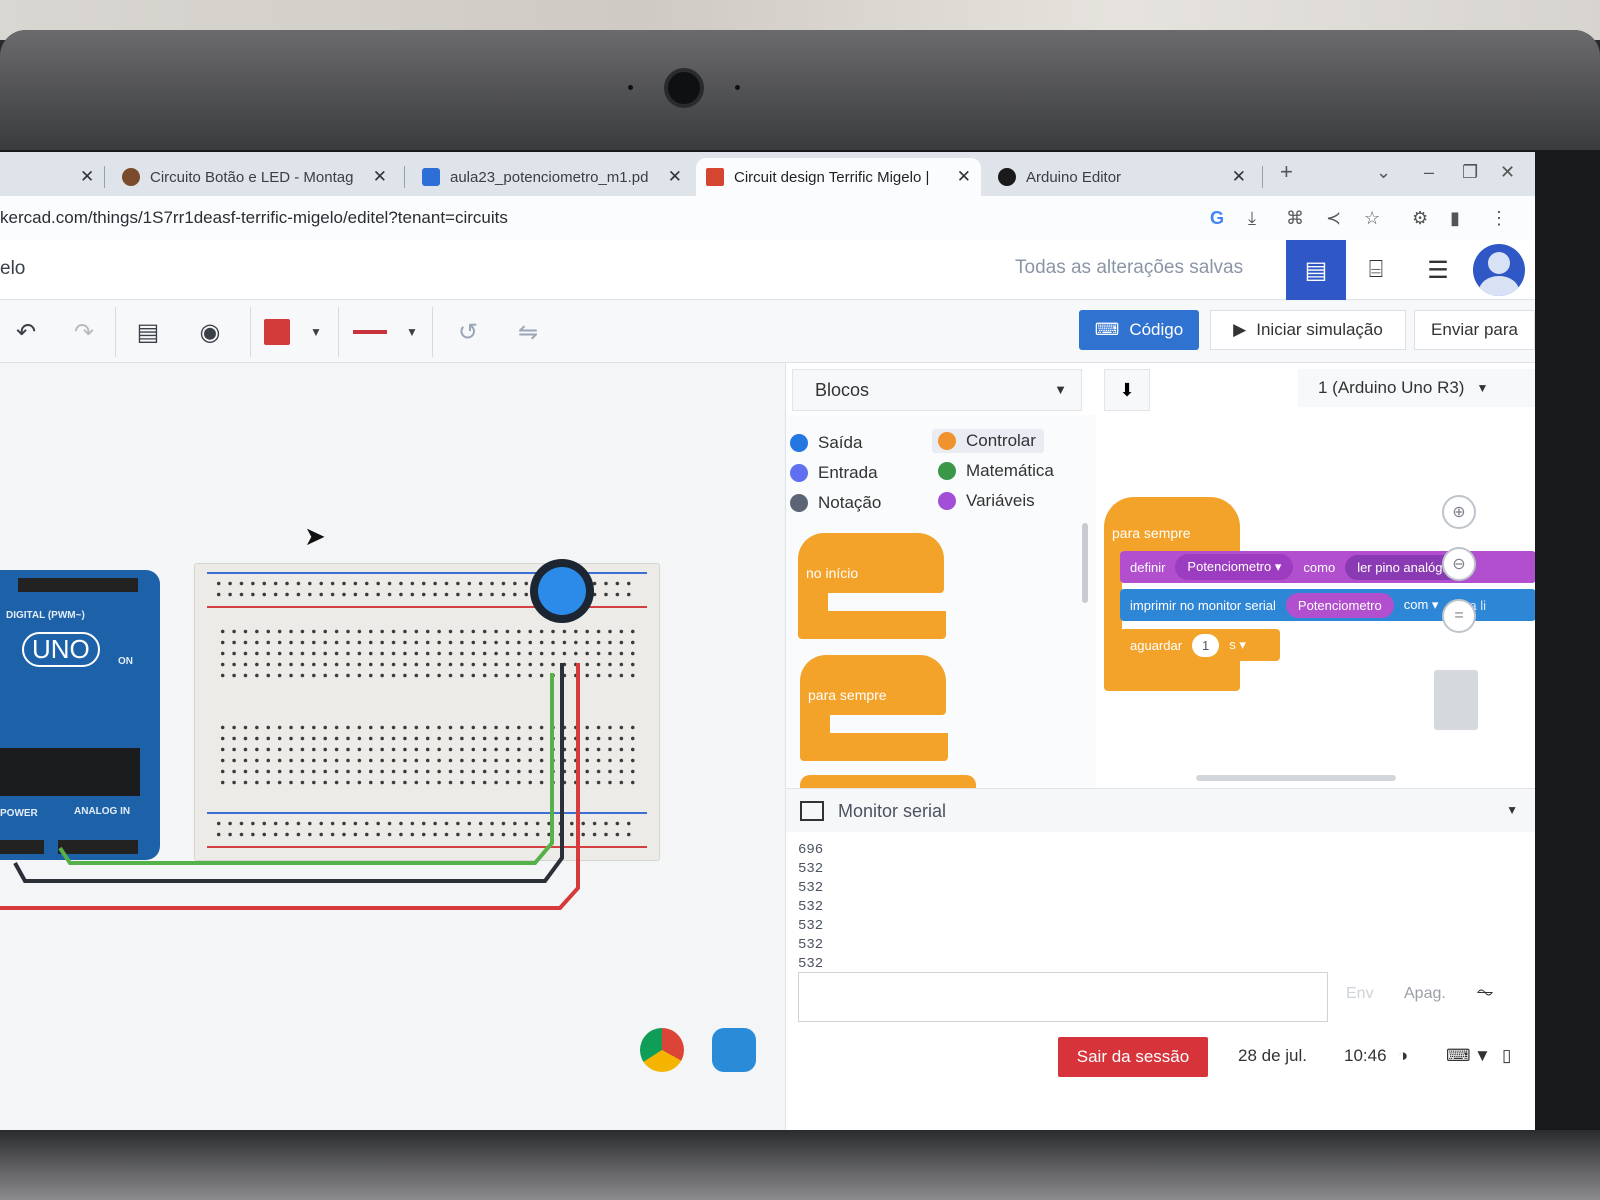  What do you see at coordinates (148, 332) in the screenshot?
I see `notes-icon: ▤` at bounding box center [148, 332].